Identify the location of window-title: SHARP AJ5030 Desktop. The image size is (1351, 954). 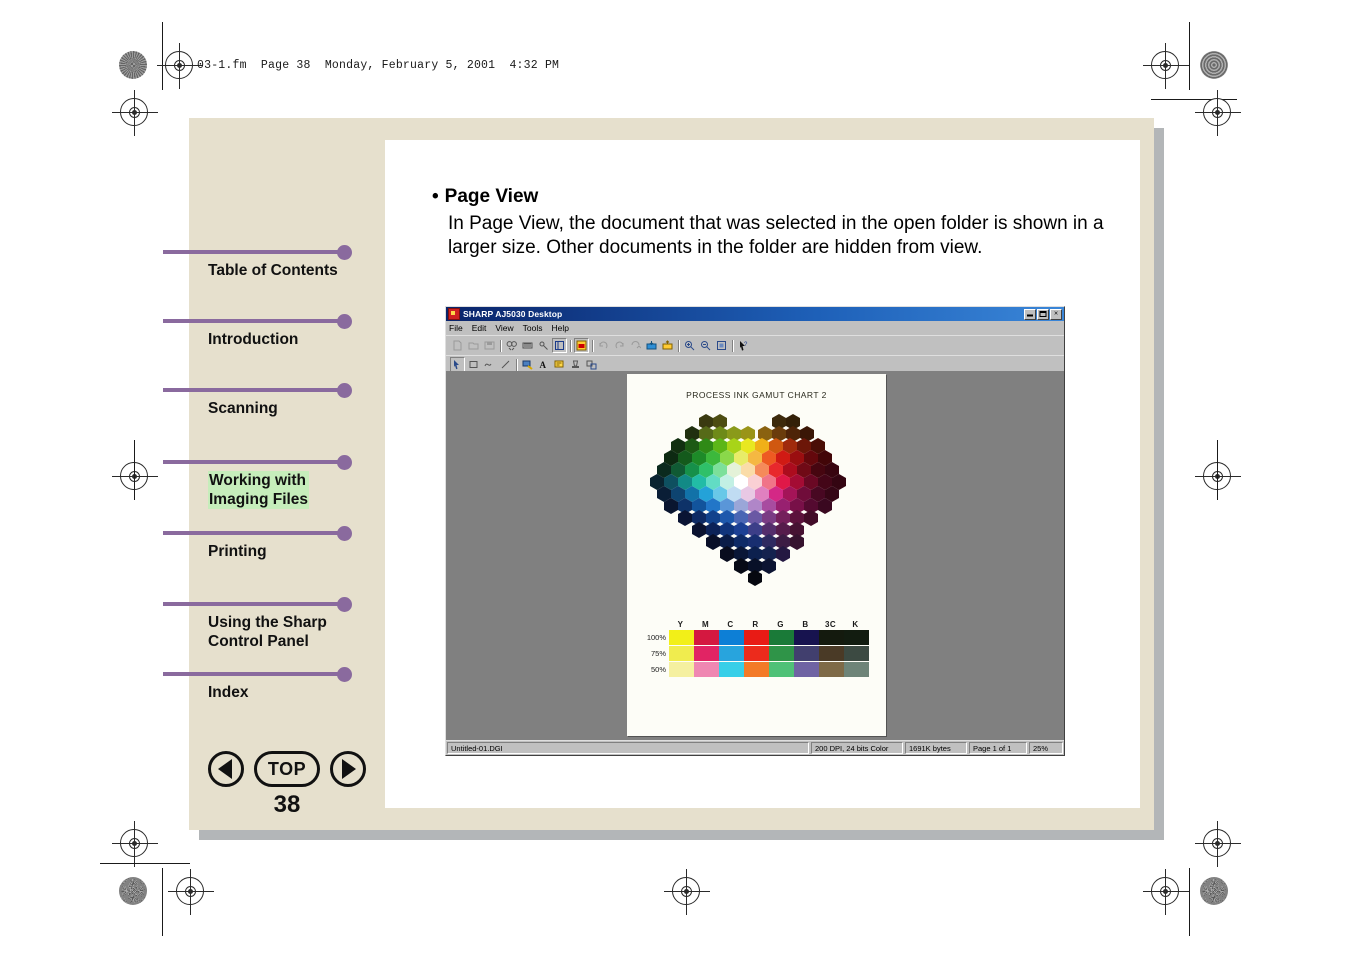
(513, 314).